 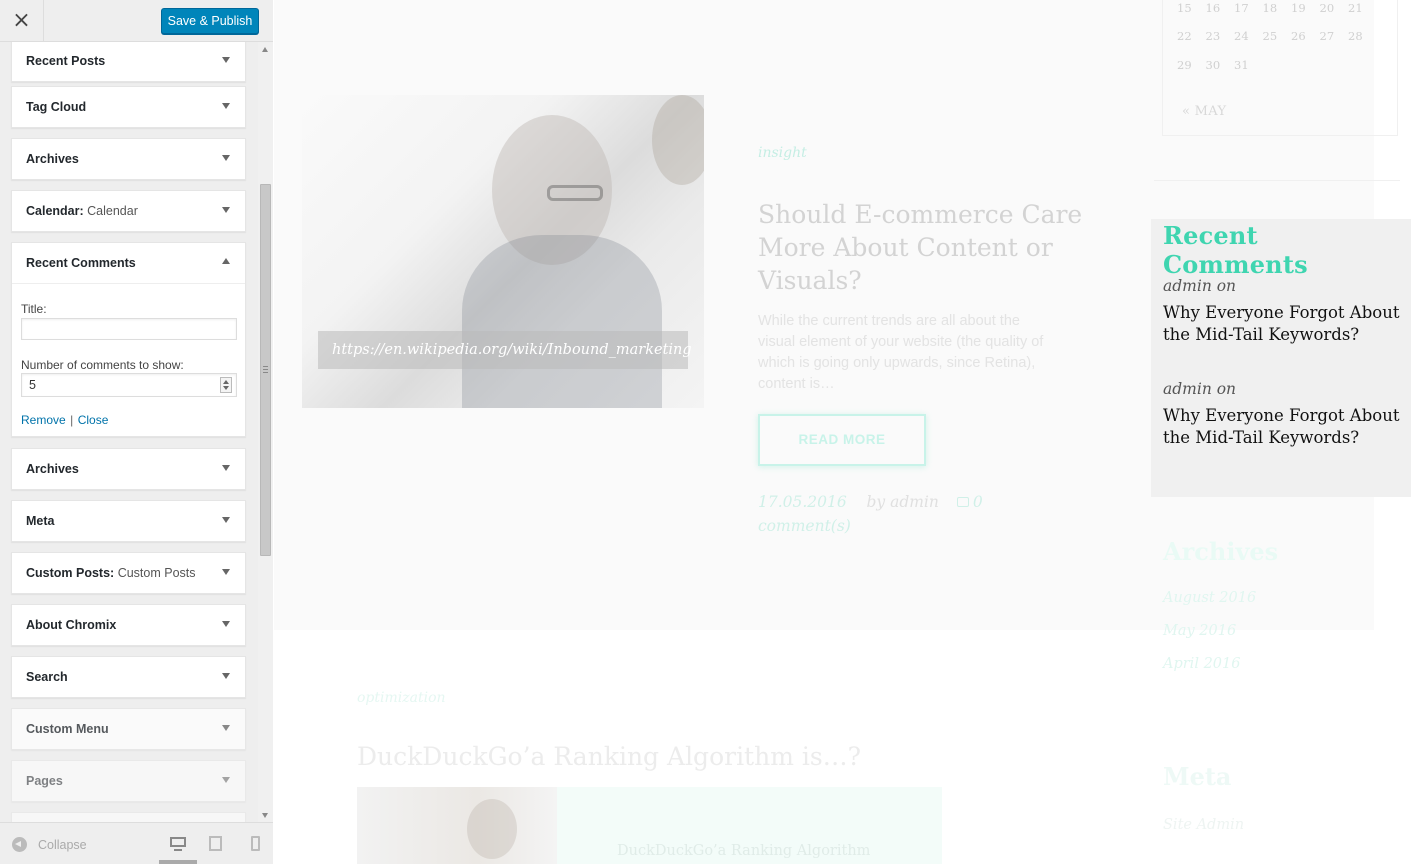 I want to click on calendar-day: 24, so click(x=1241, y=36).